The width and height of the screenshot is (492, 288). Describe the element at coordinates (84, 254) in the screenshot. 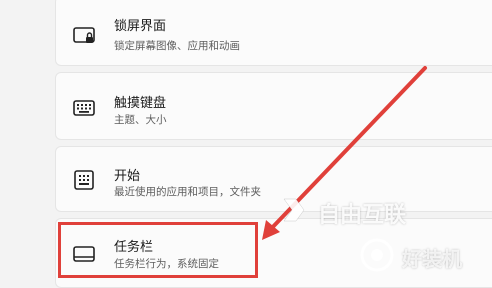

I see `taskbar-icon` at that location.